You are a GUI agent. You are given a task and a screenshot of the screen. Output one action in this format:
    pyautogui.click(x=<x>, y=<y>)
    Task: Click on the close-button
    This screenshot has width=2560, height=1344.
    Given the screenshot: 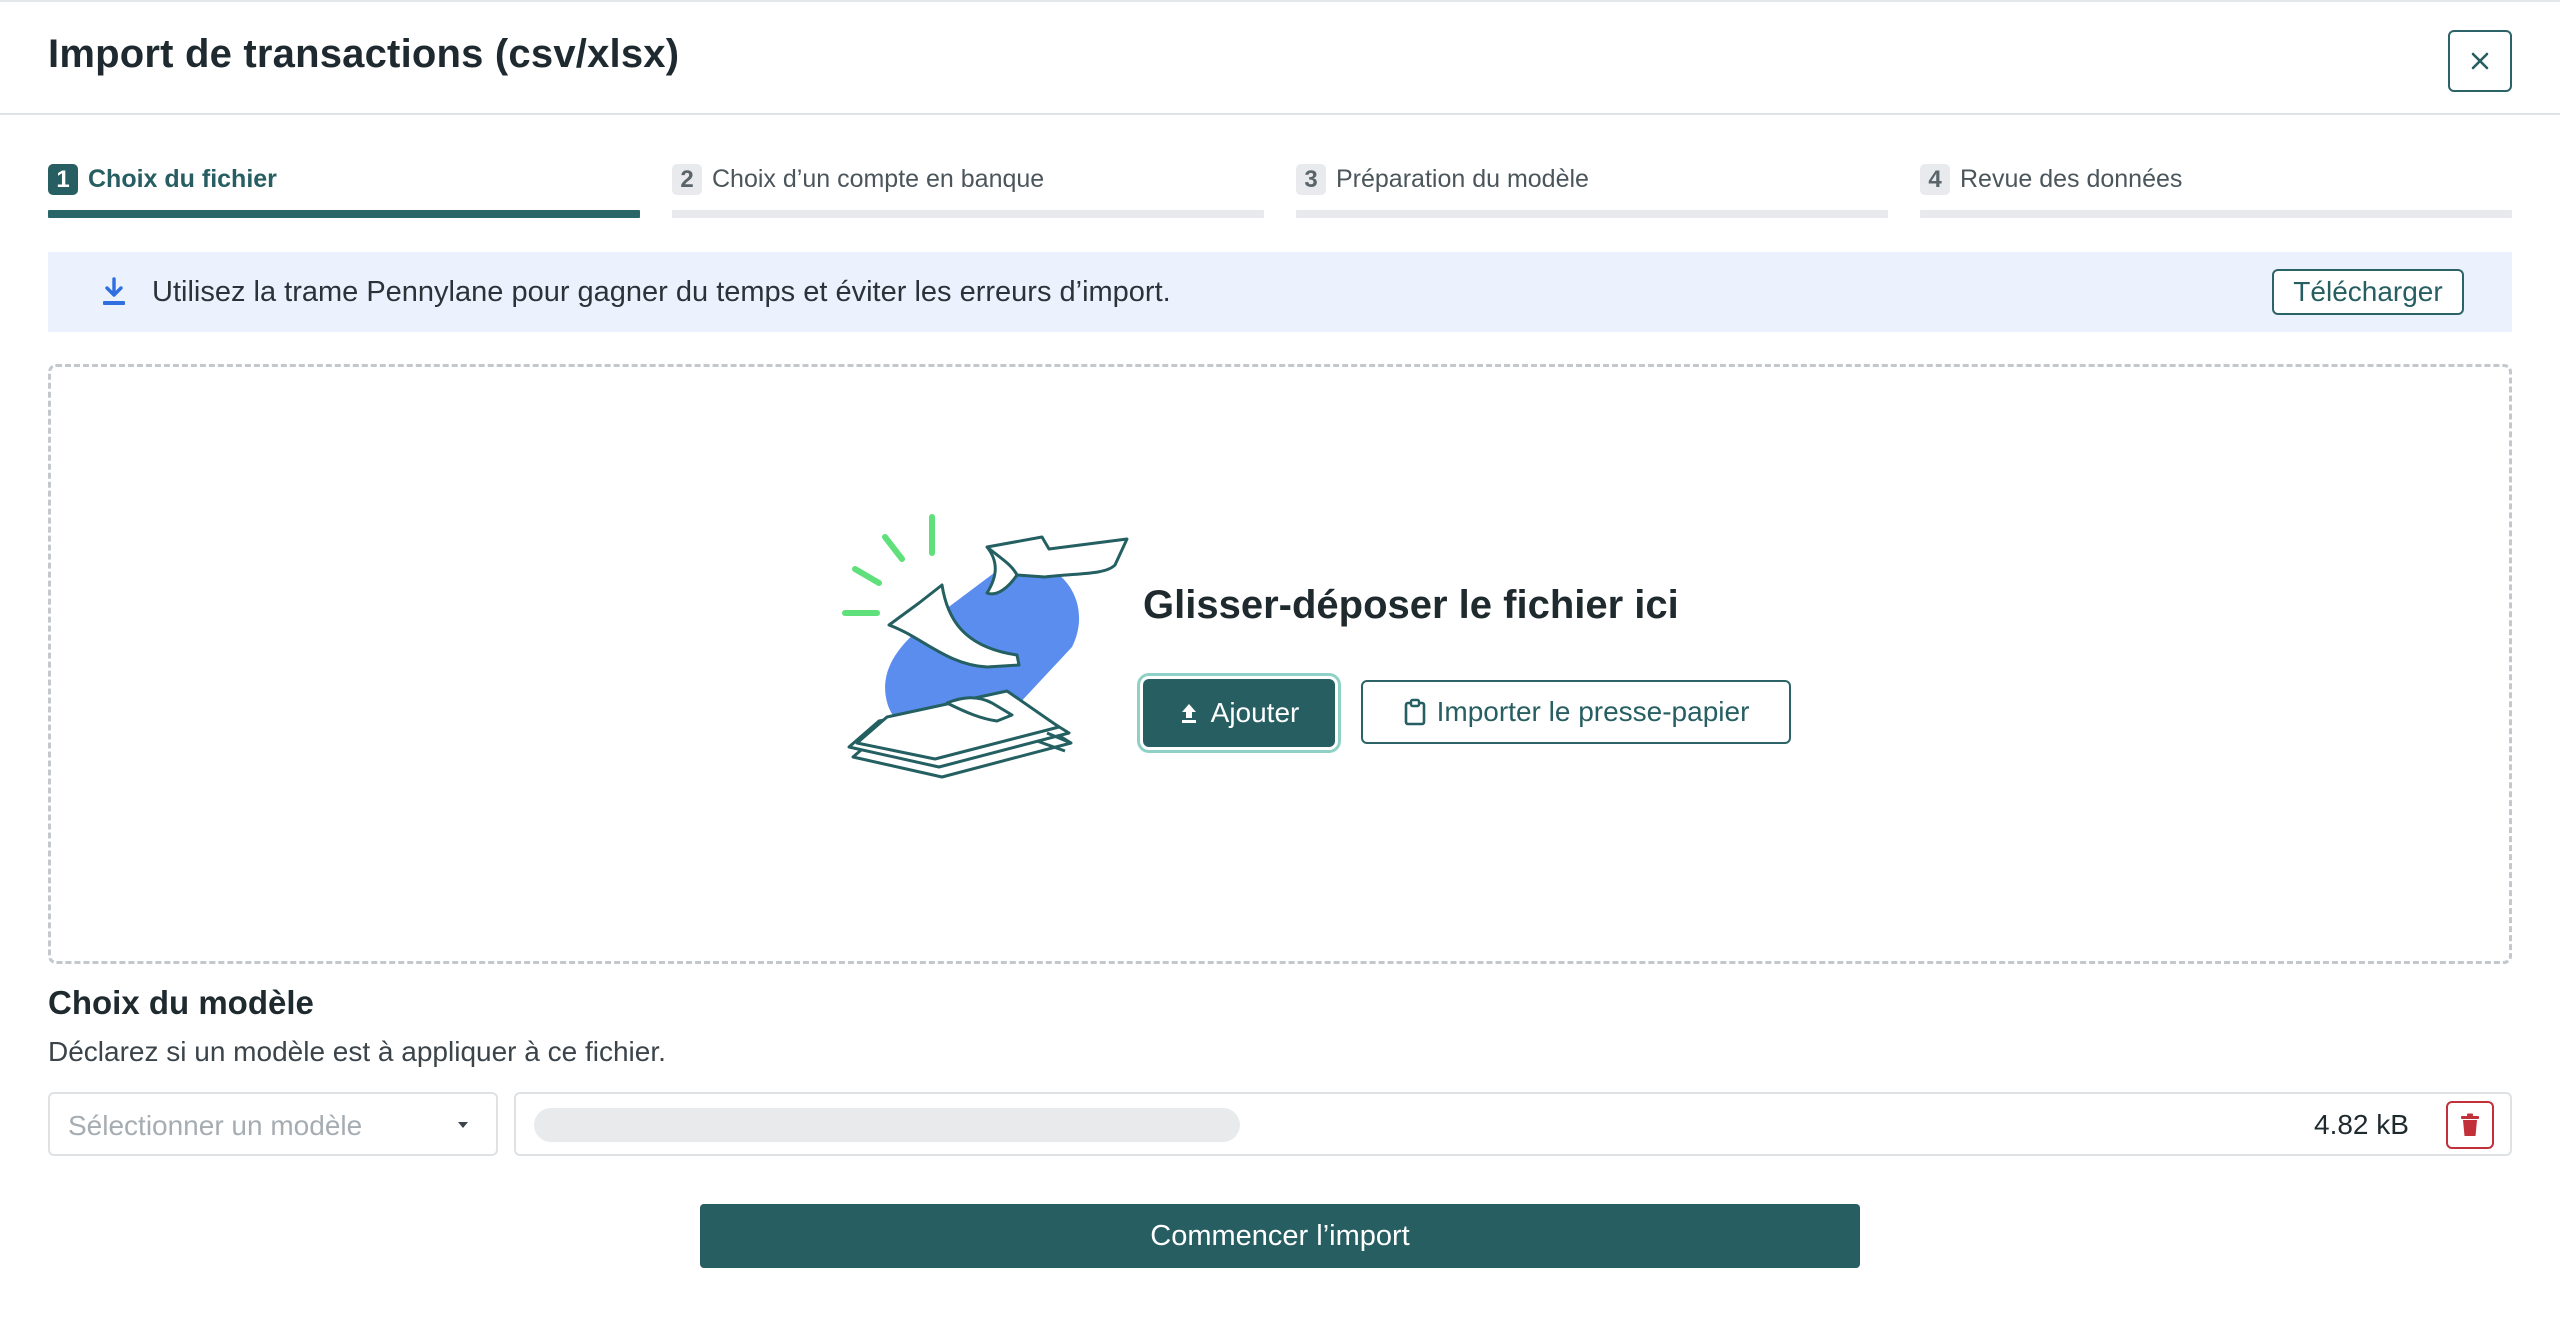 What is the action you would take?
    pyautogui.click(x=2480, y=61)
    